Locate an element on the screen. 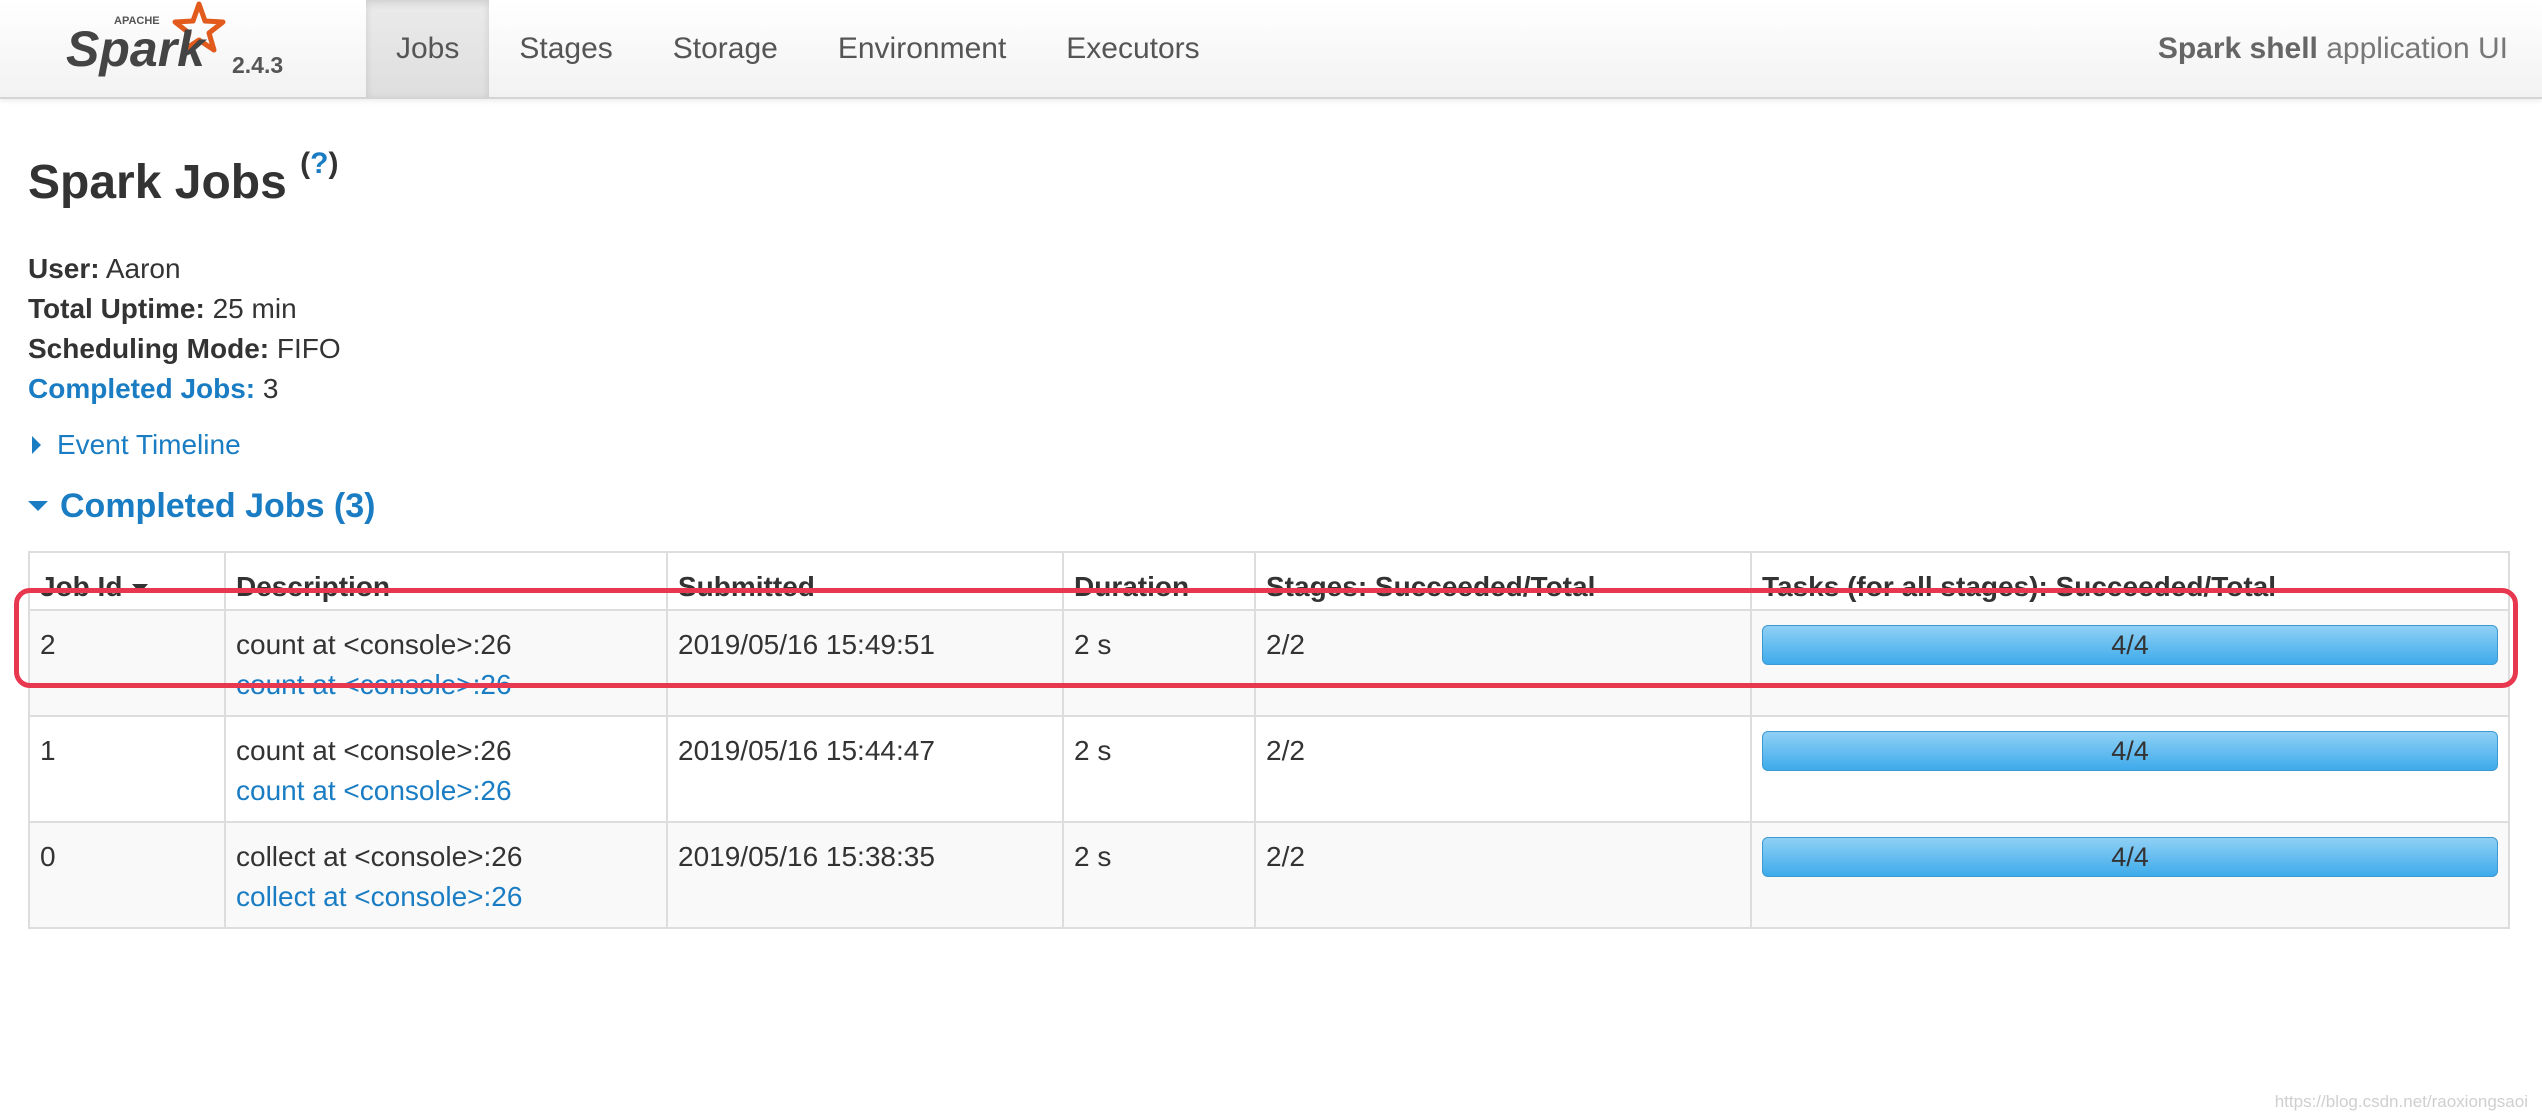 The image size is (2542, 1118). uptime-value: 25 min is located at coordinates (254, 308).